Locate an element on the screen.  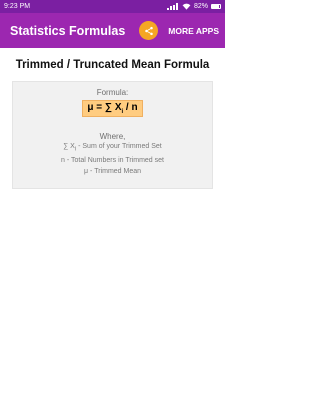
definition-sum: ∑ Xi - Sum of your Trimmed Set is located at coordinates (112, 148).